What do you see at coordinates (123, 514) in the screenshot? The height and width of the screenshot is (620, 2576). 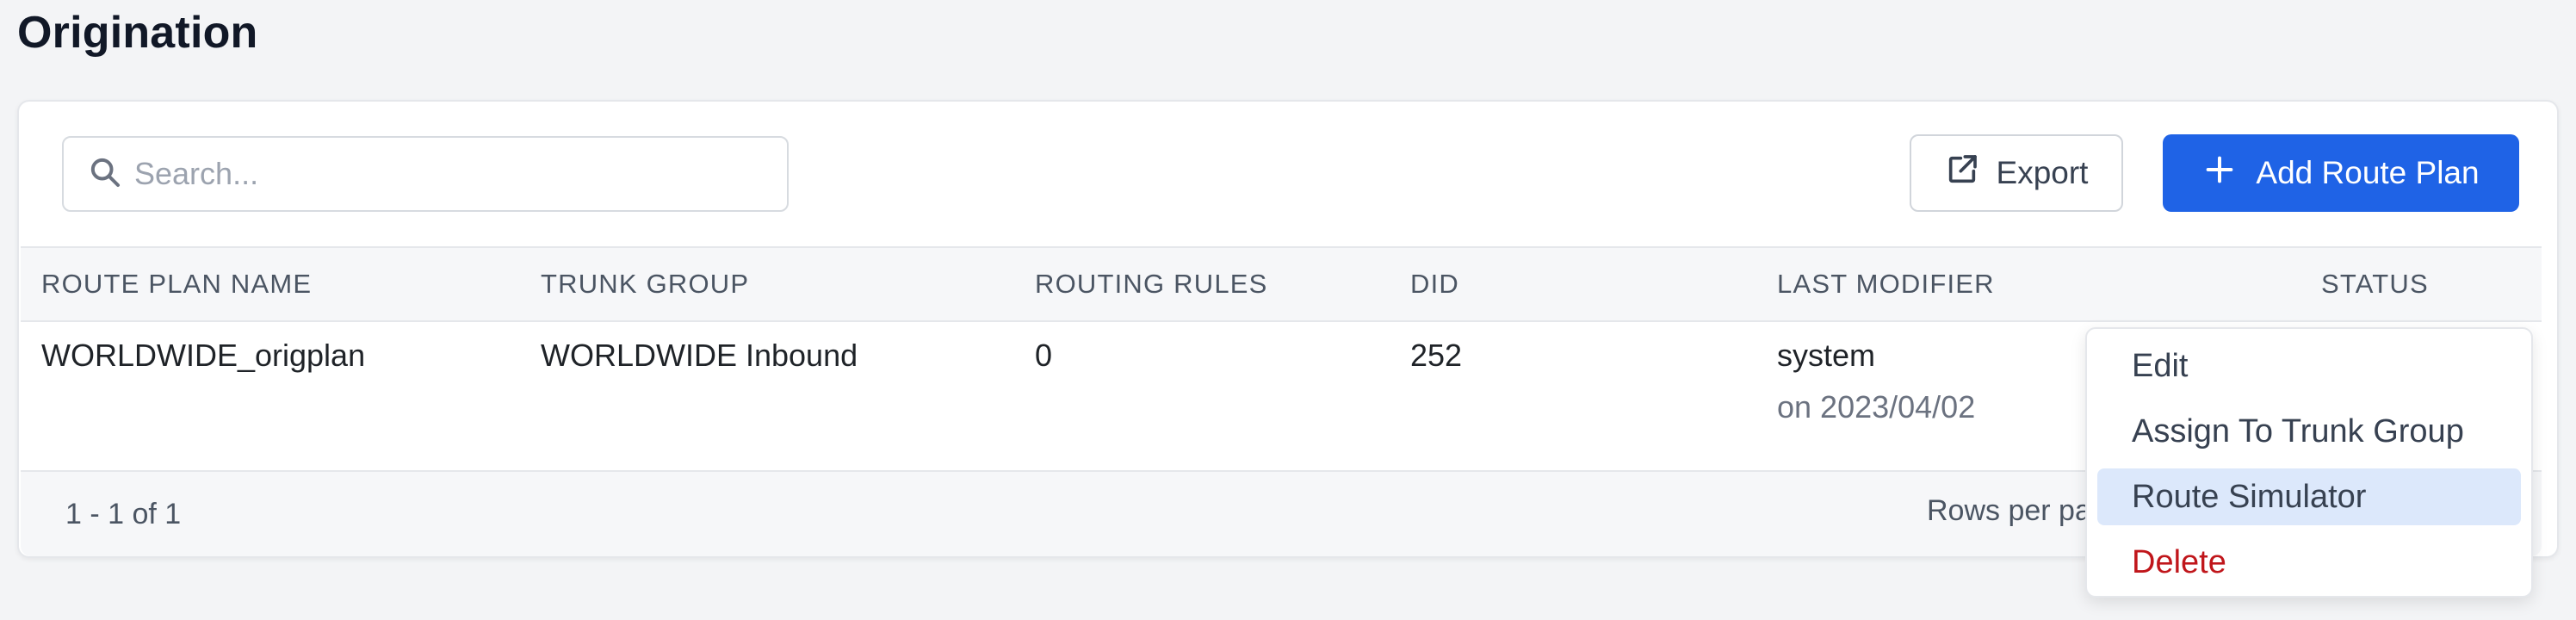 I see `pagination-range: 1 - 1 of 1` at bounding box center [123, 514].